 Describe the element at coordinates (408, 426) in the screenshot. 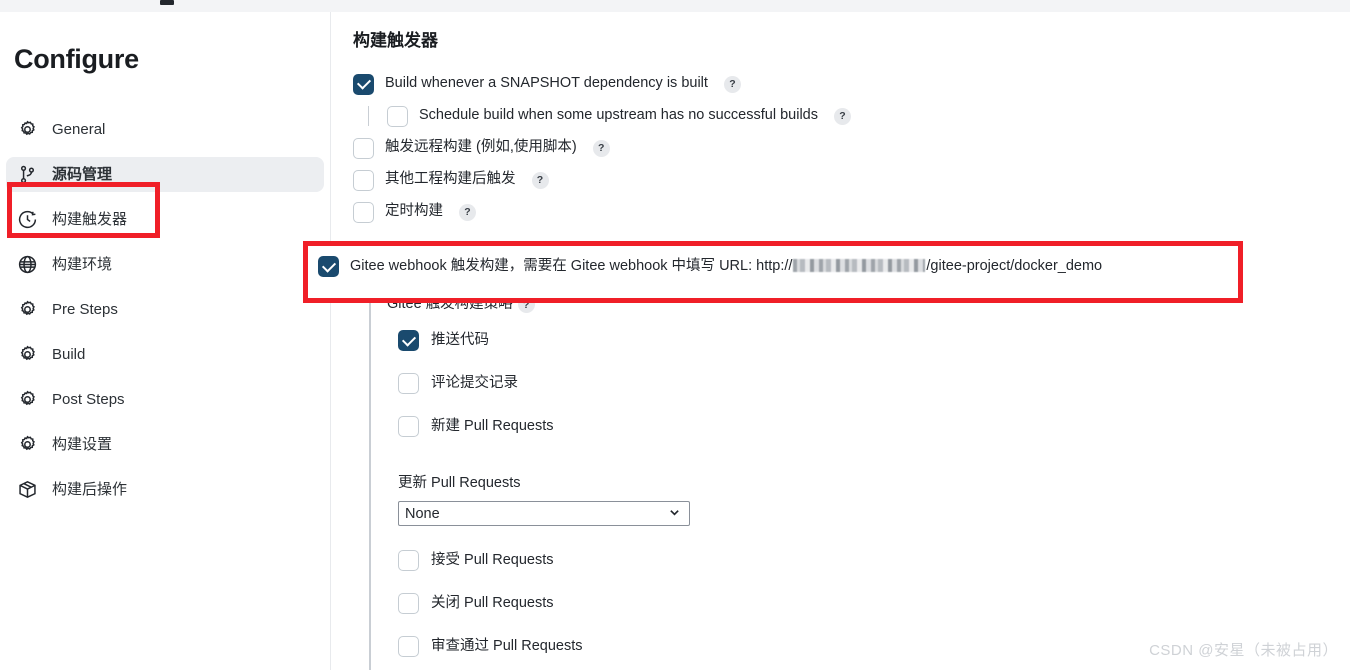

I see `checkbox-new-pull-requests` at that location.